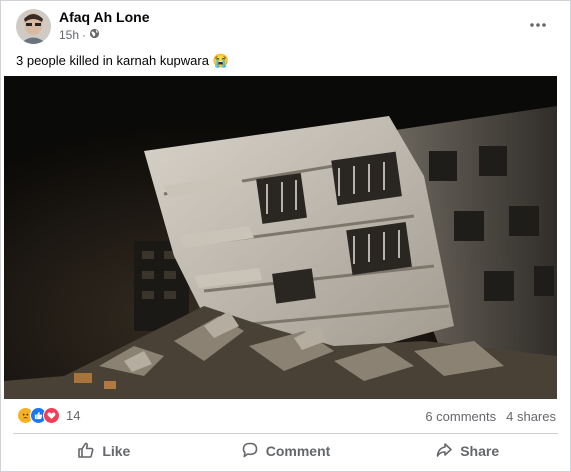 The height and width of the screenshot is (472, 571). I want to click on love-reaction-icon, so click(51, 415).